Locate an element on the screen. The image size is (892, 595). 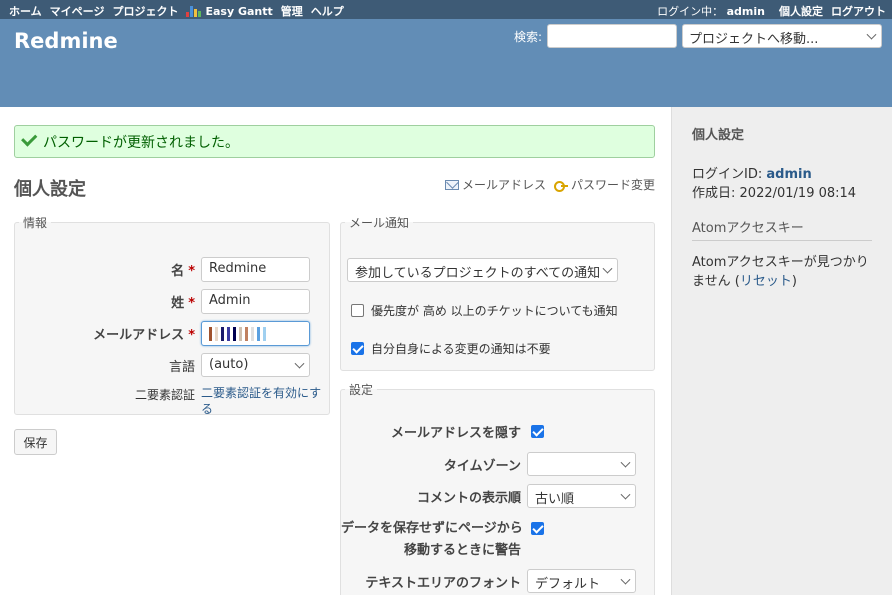
textarea-font-value: デフォルト is located at coordinates (568, 584).